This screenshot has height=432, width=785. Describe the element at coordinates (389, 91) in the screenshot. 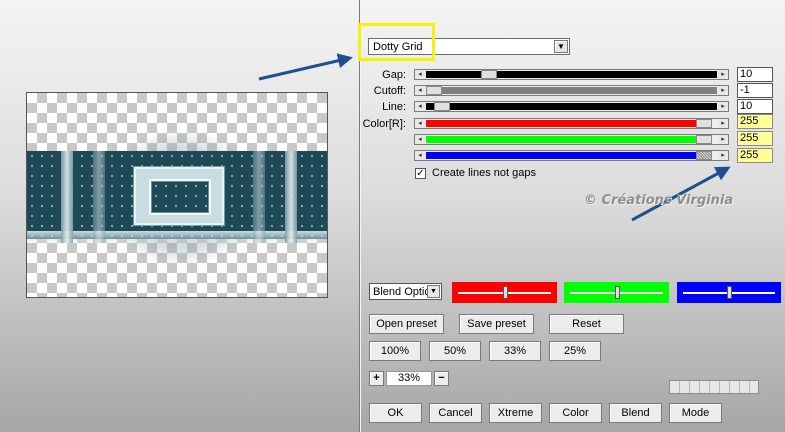

I see `cutoff-label: Cutoff:` at that location.